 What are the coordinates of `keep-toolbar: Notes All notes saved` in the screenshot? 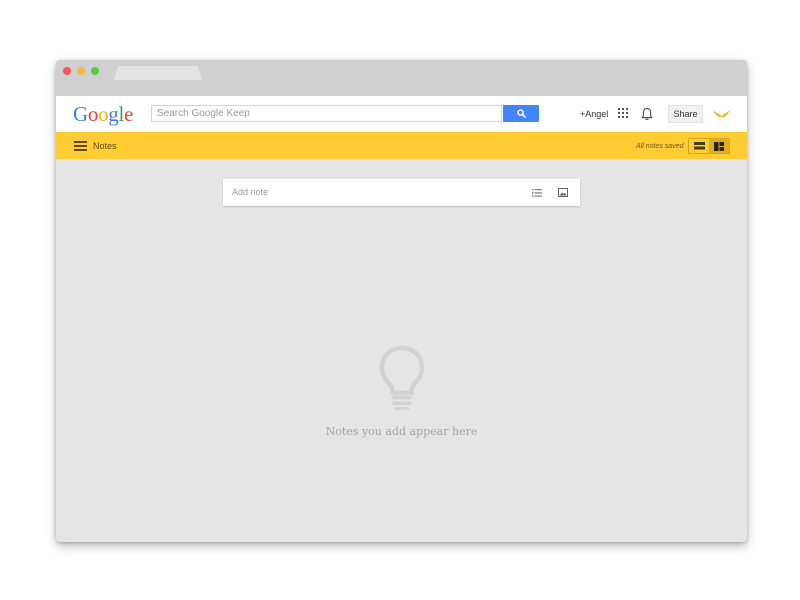 It's located at (401, 145).